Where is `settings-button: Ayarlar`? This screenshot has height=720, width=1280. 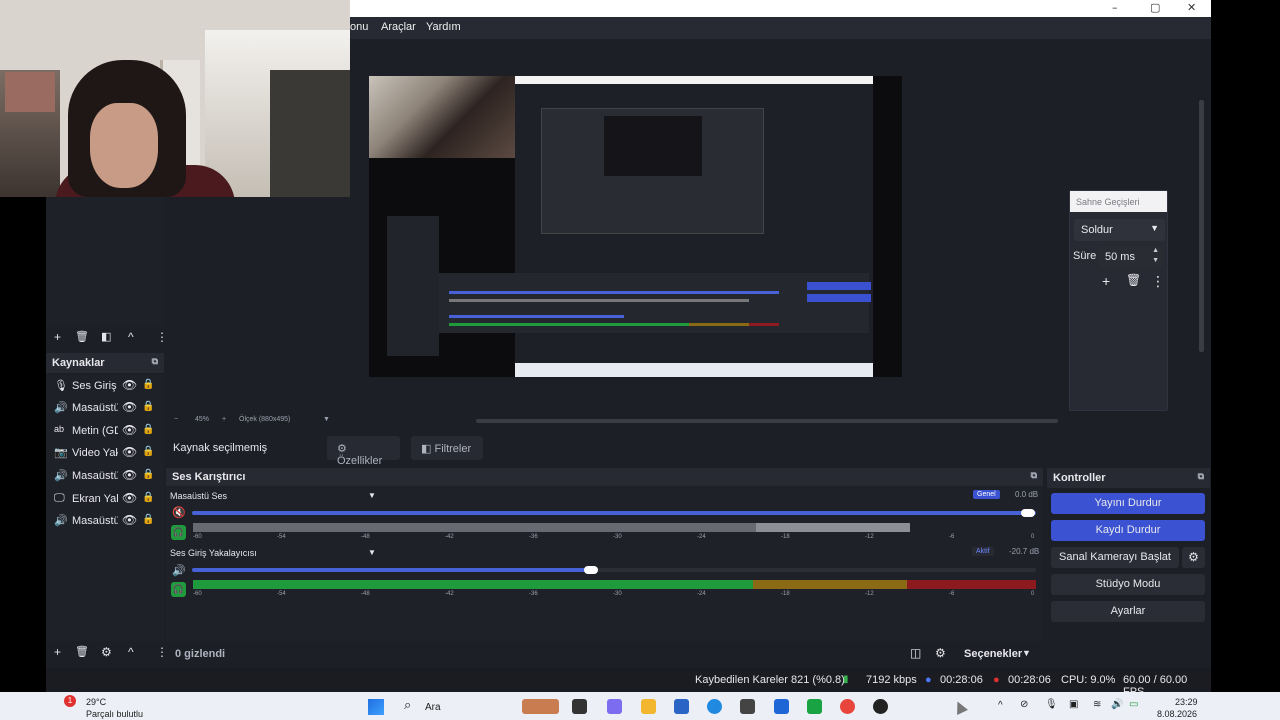
settings-button: Ayarlar is located at coordinates (1128, 611).